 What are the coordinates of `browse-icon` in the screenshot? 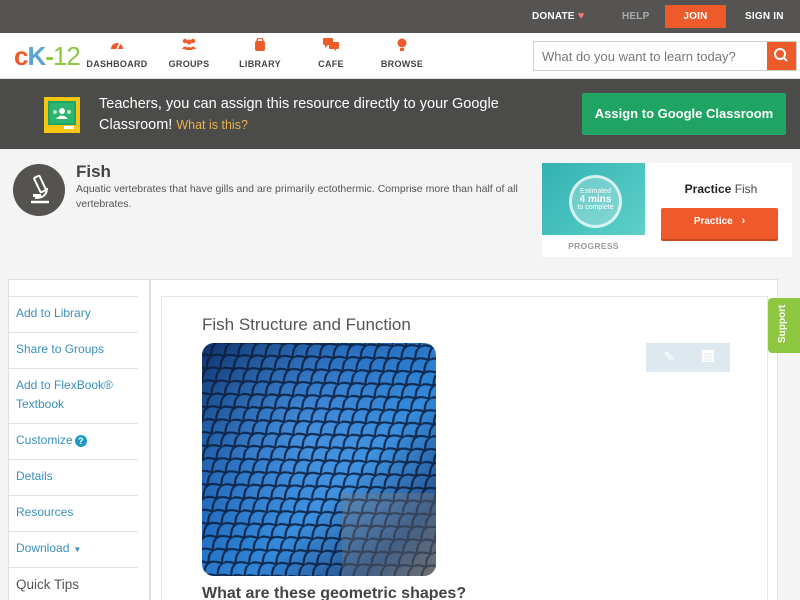 It's located at (402, 46).